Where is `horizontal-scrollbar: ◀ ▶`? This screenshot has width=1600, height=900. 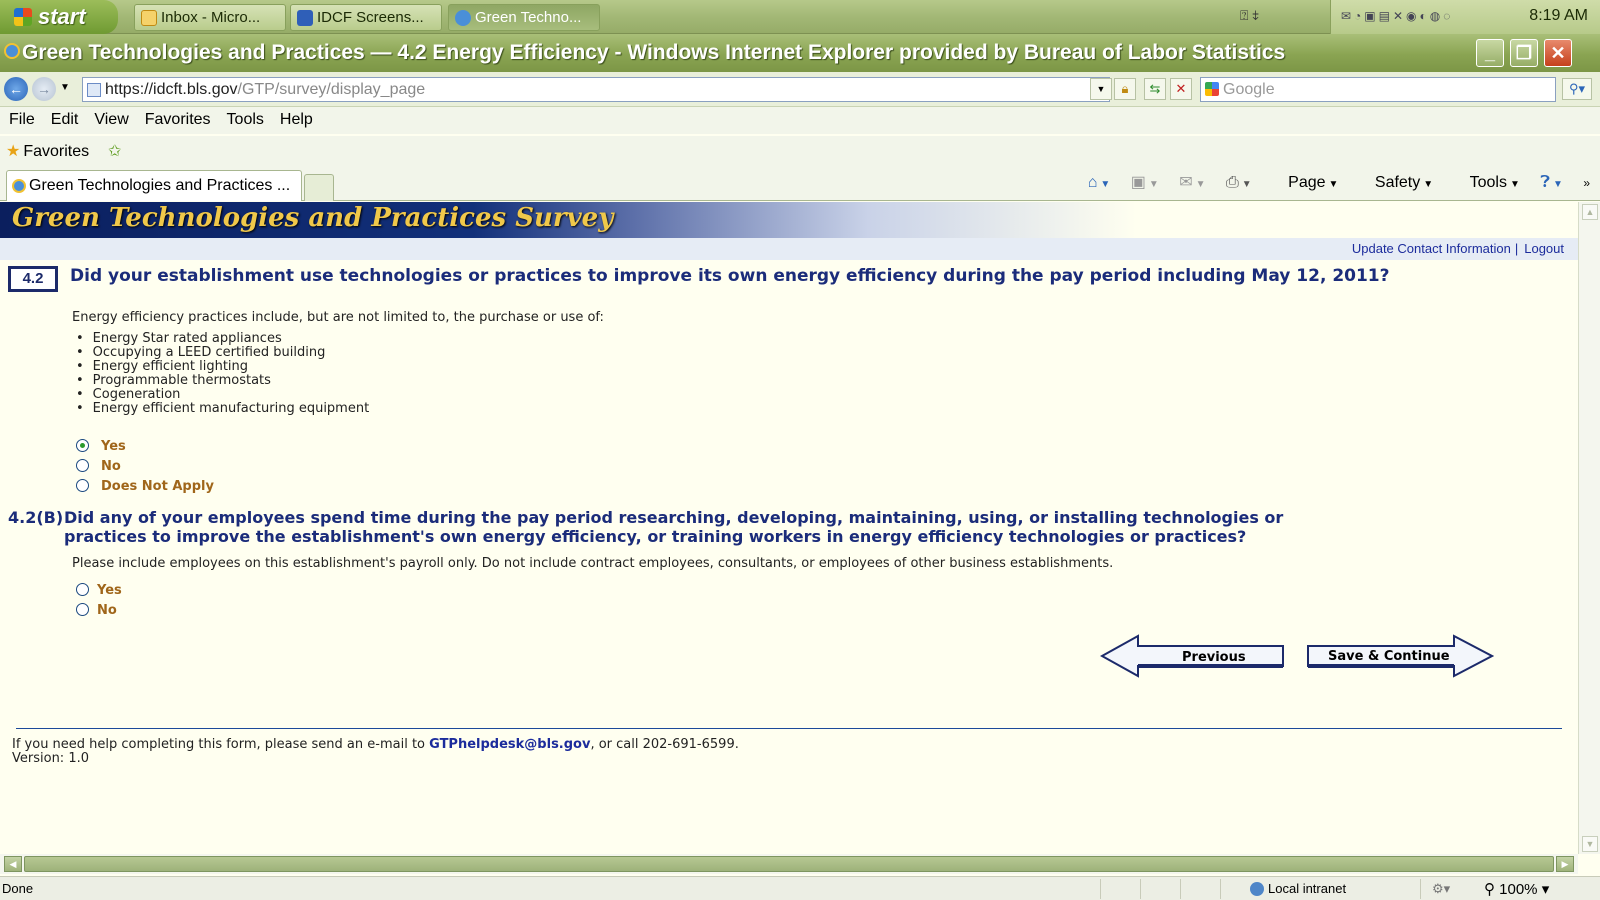 horizontal-scrollbar: ◀ ▶ is located at coordinates (789, 864).